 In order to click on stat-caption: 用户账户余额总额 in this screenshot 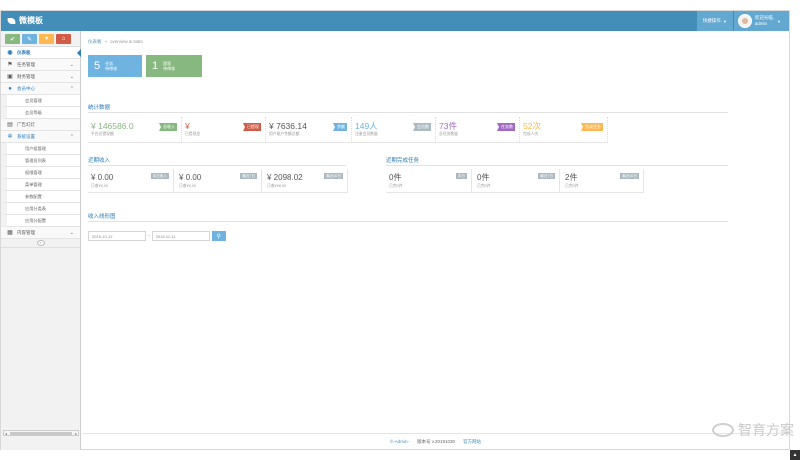, I will do `click(284, 134)`.